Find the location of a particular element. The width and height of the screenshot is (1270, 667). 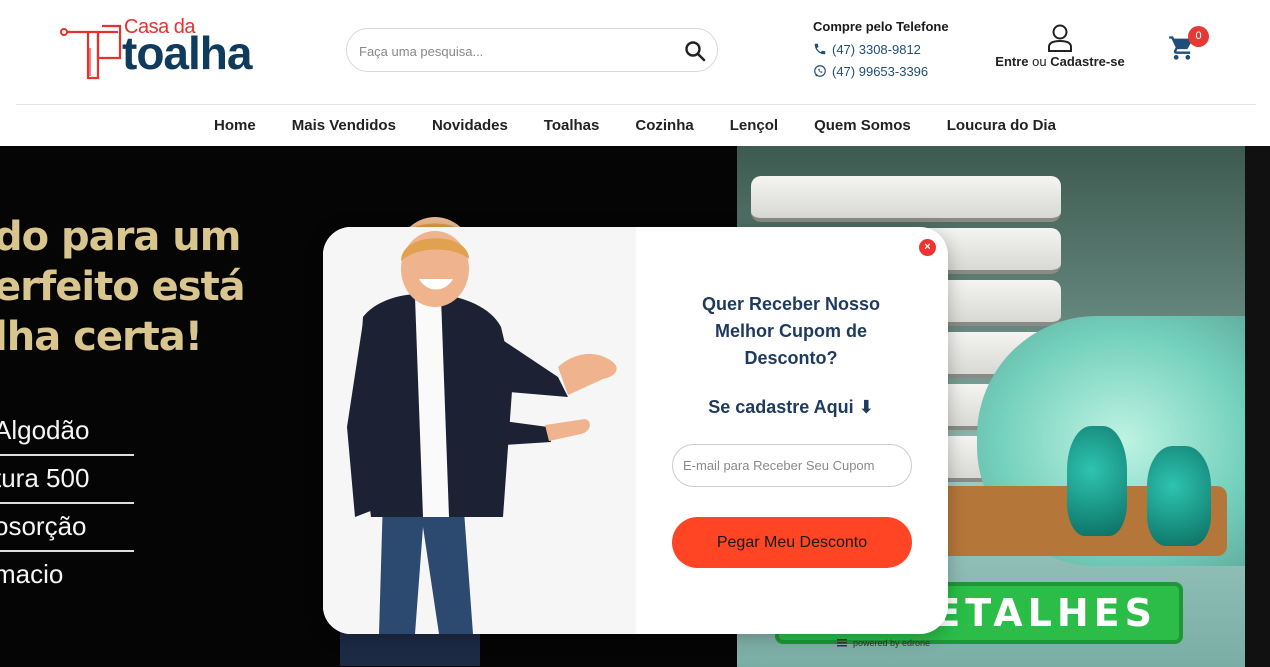

whatsapp-line: (47) 99653-3396 is located at coordinates (898, 71).